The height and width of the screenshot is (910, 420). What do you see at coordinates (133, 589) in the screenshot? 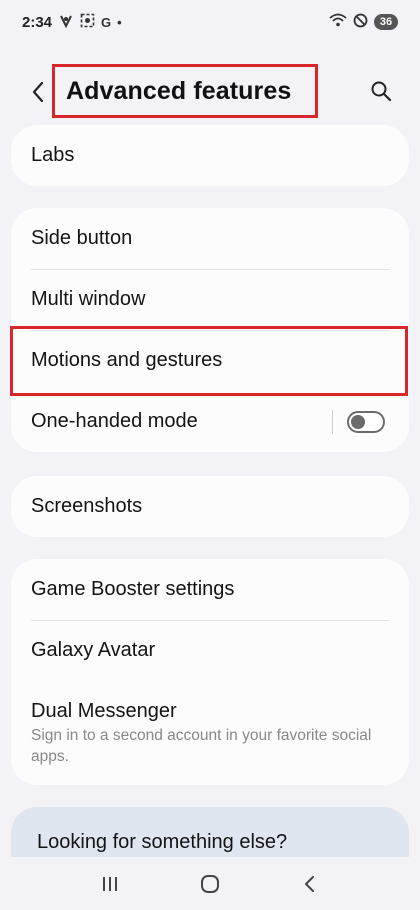
I see `game-booster-label: Game Booster settings` at bounding box center [133, 589].